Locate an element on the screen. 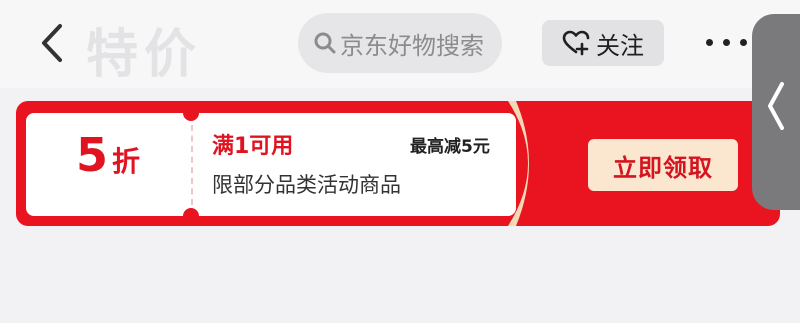 The image size is (800, 323). chevron-left-icon is located at coordinates (776, 106).